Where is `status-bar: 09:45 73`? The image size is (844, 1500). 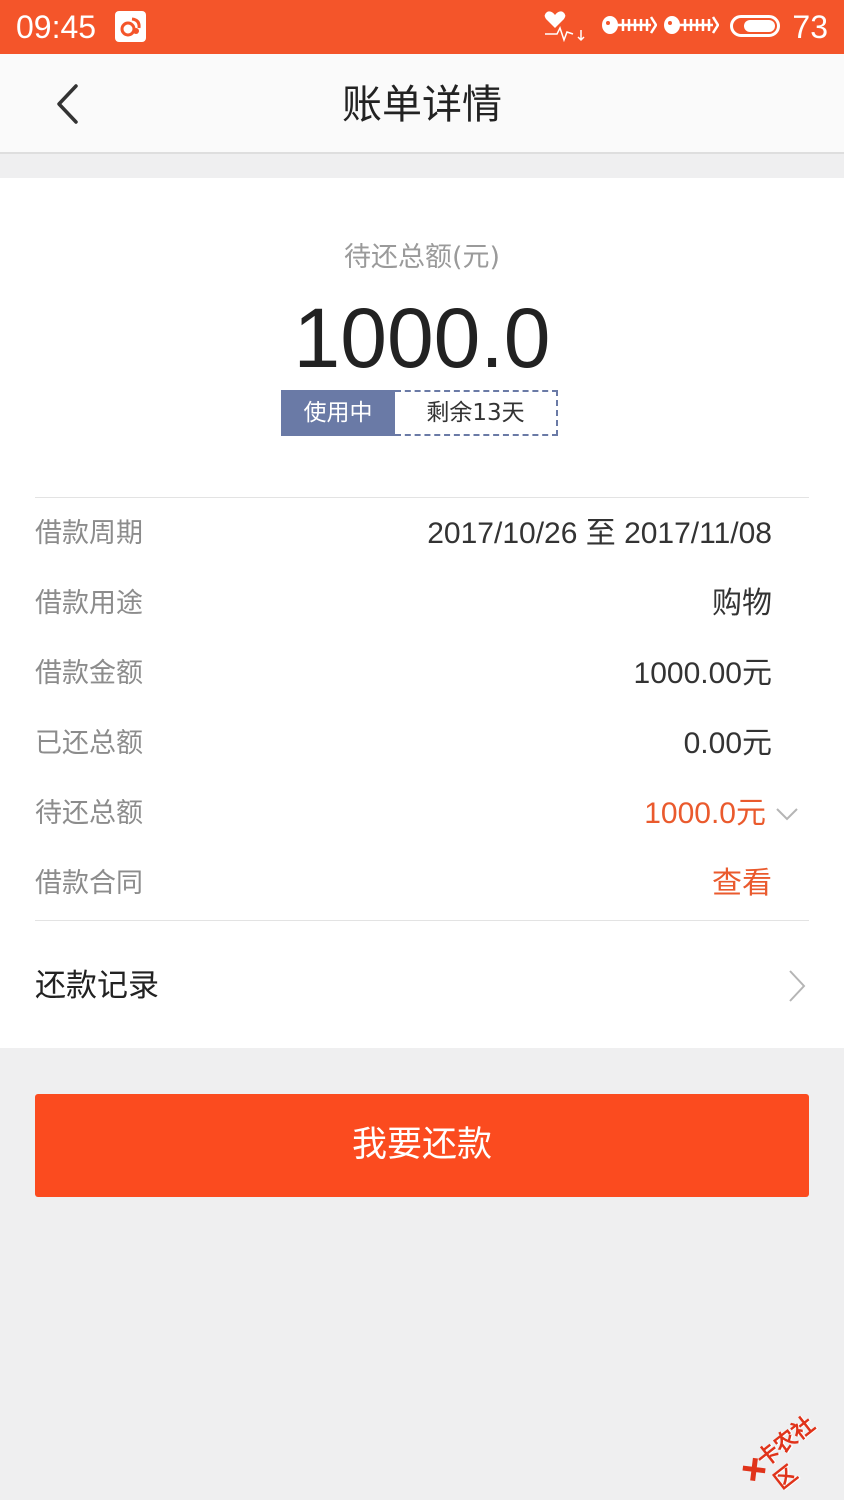
status-bar: 09:45 73 is located at coordinates (422, 27).